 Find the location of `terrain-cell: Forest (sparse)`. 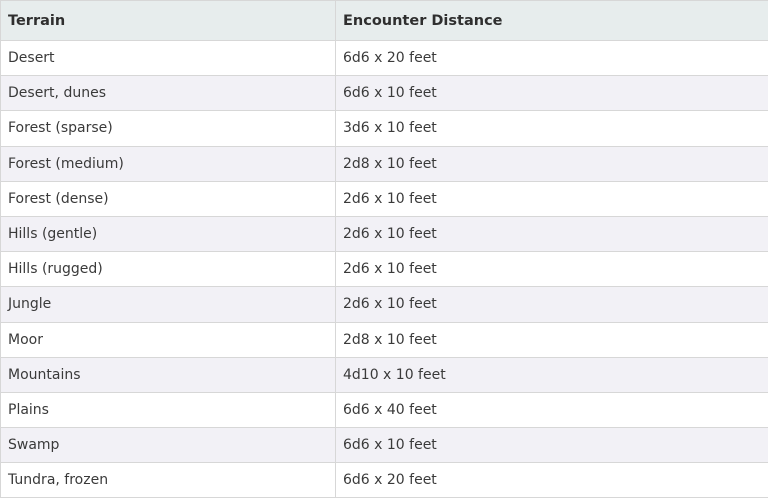

terrain-cell: Forest (sparse) is located at coordinates (168, 128).